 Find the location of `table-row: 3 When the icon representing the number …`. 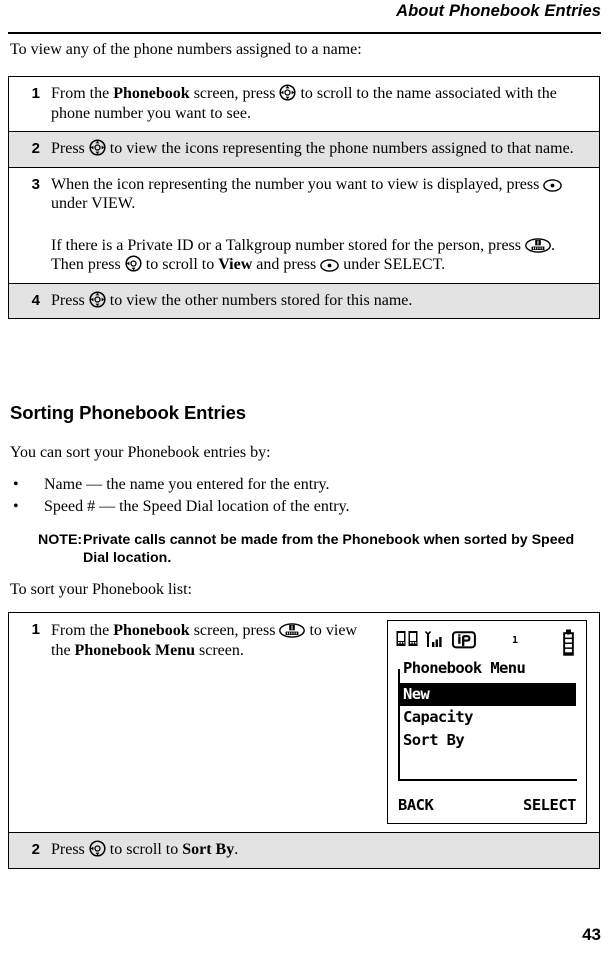

table-row: 3 When the icon representing the number … is located at coordinates (304, 224).